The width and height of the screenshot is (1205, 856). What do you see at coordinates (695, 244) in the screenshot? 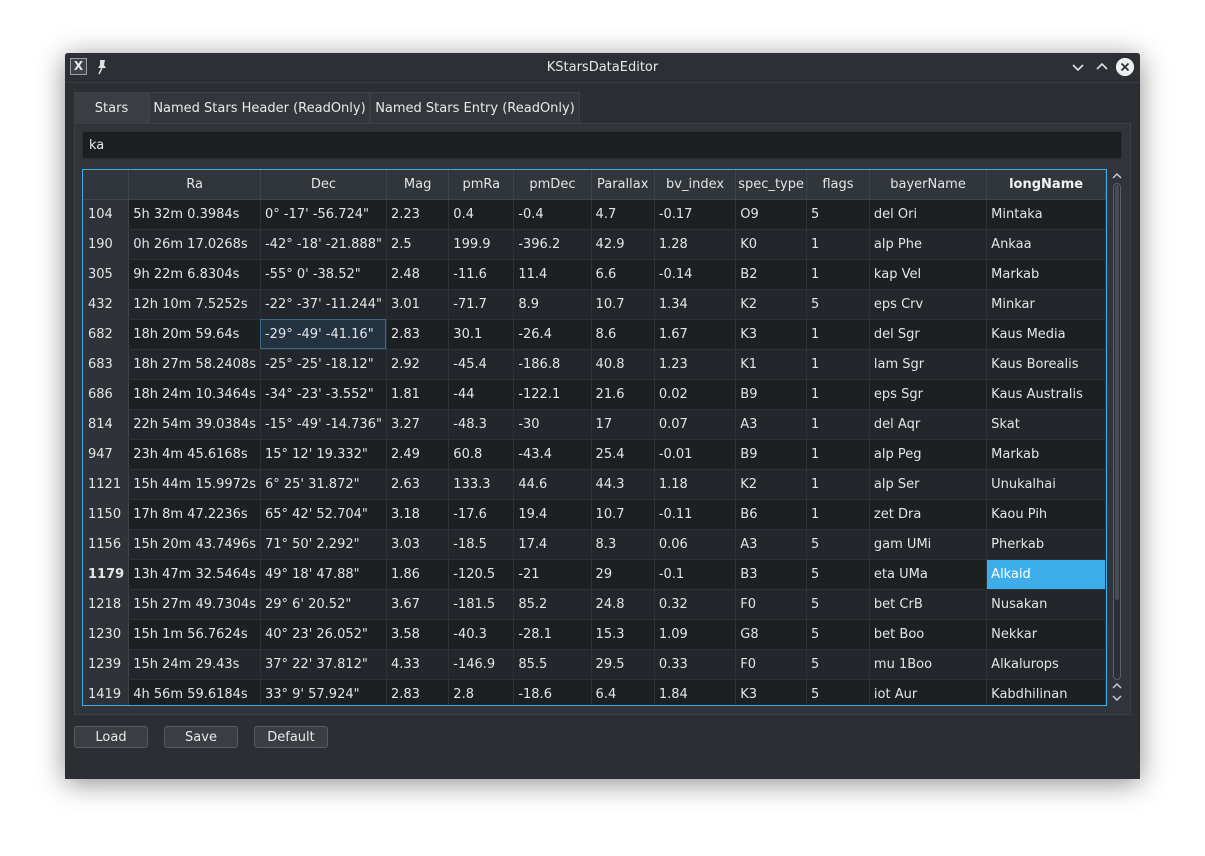
I see `cell-bv-index: 1.28` at bounding box center [695, 244].